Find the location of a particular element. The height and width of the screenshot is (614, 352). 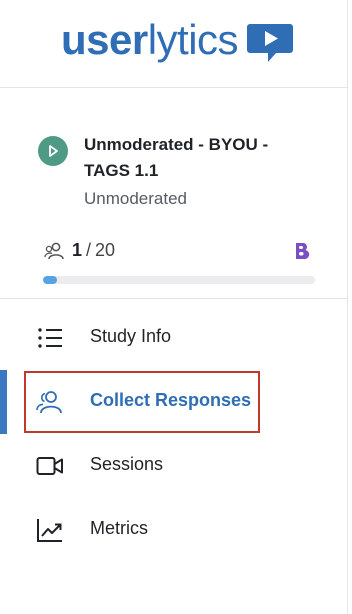

b-icon is located at coordinates (303, 251).